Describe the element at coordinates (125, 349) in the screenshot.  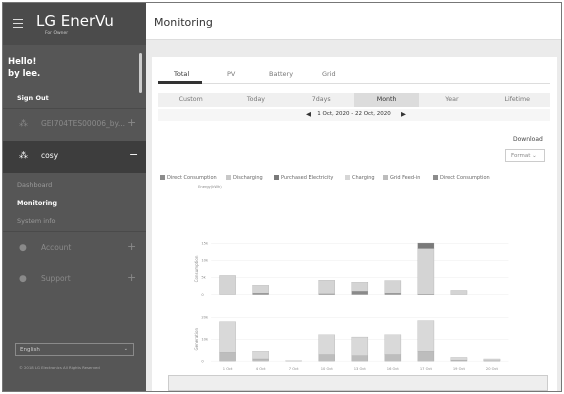
I see `chevron-down-icon: ⌄` at that location.